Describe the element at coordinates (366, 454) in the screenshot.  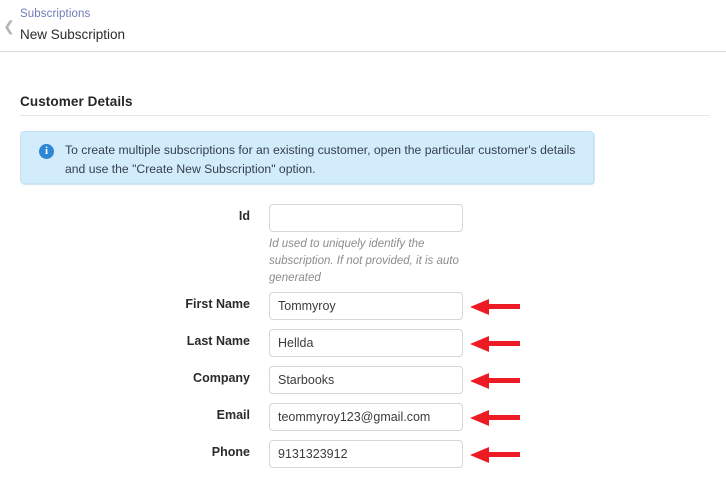
I see `phone-input` at that location.